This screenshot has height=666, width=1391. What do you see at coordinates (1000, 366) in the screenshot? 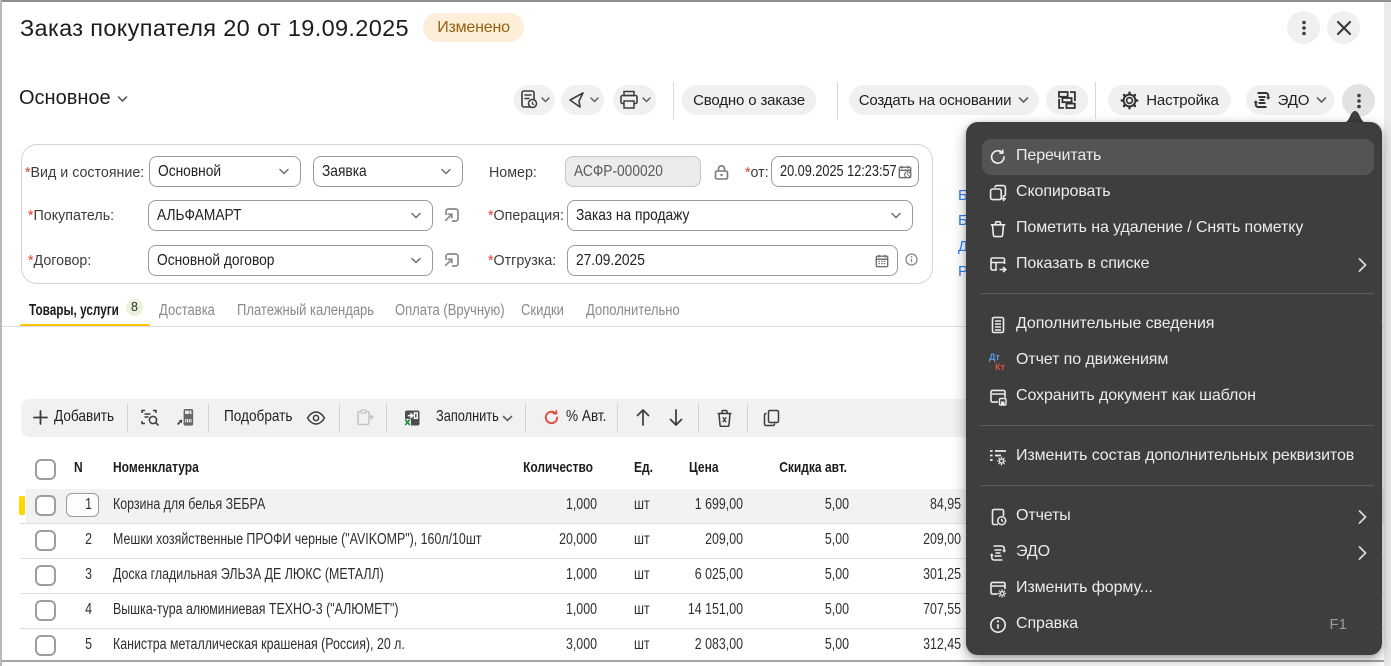
I see `svg-text: Кт` at bounding box center [1000, 366].